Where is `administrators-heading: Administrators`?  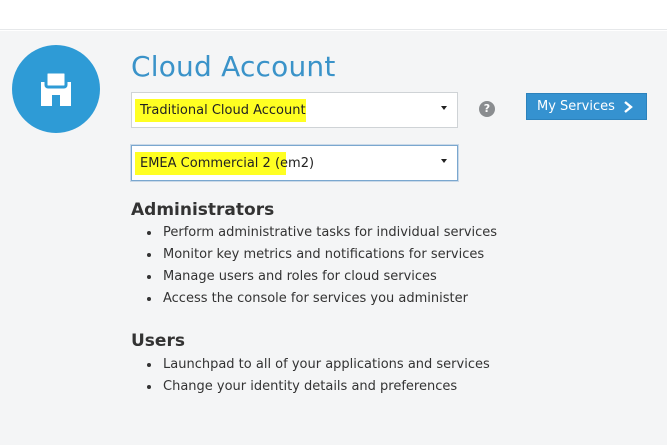
administrators-heading: Administrators is located at coordinates (203, 210).